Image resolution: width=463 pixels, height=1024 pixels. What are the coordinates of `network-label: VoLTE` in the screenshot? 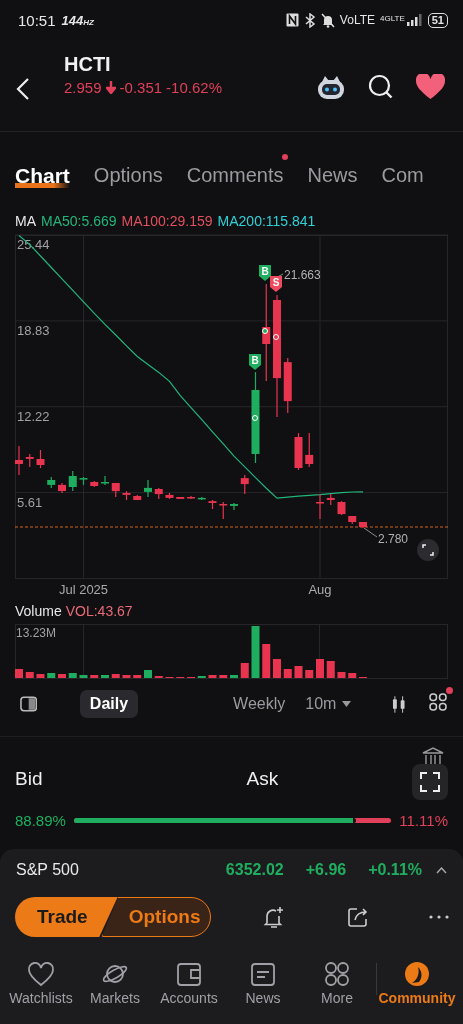 It's located at (357, 20).